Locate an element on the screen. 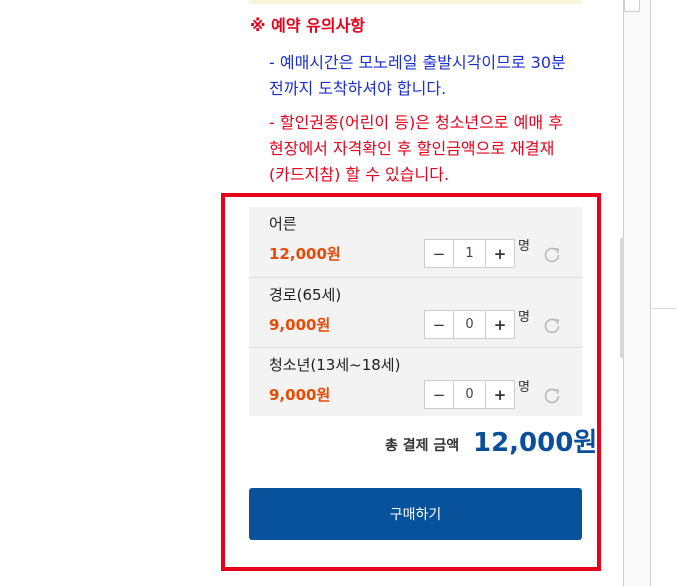 This screenshot has width=677, height=586. quantity-stepper: − 1 + is located at coordinates (469, 253).